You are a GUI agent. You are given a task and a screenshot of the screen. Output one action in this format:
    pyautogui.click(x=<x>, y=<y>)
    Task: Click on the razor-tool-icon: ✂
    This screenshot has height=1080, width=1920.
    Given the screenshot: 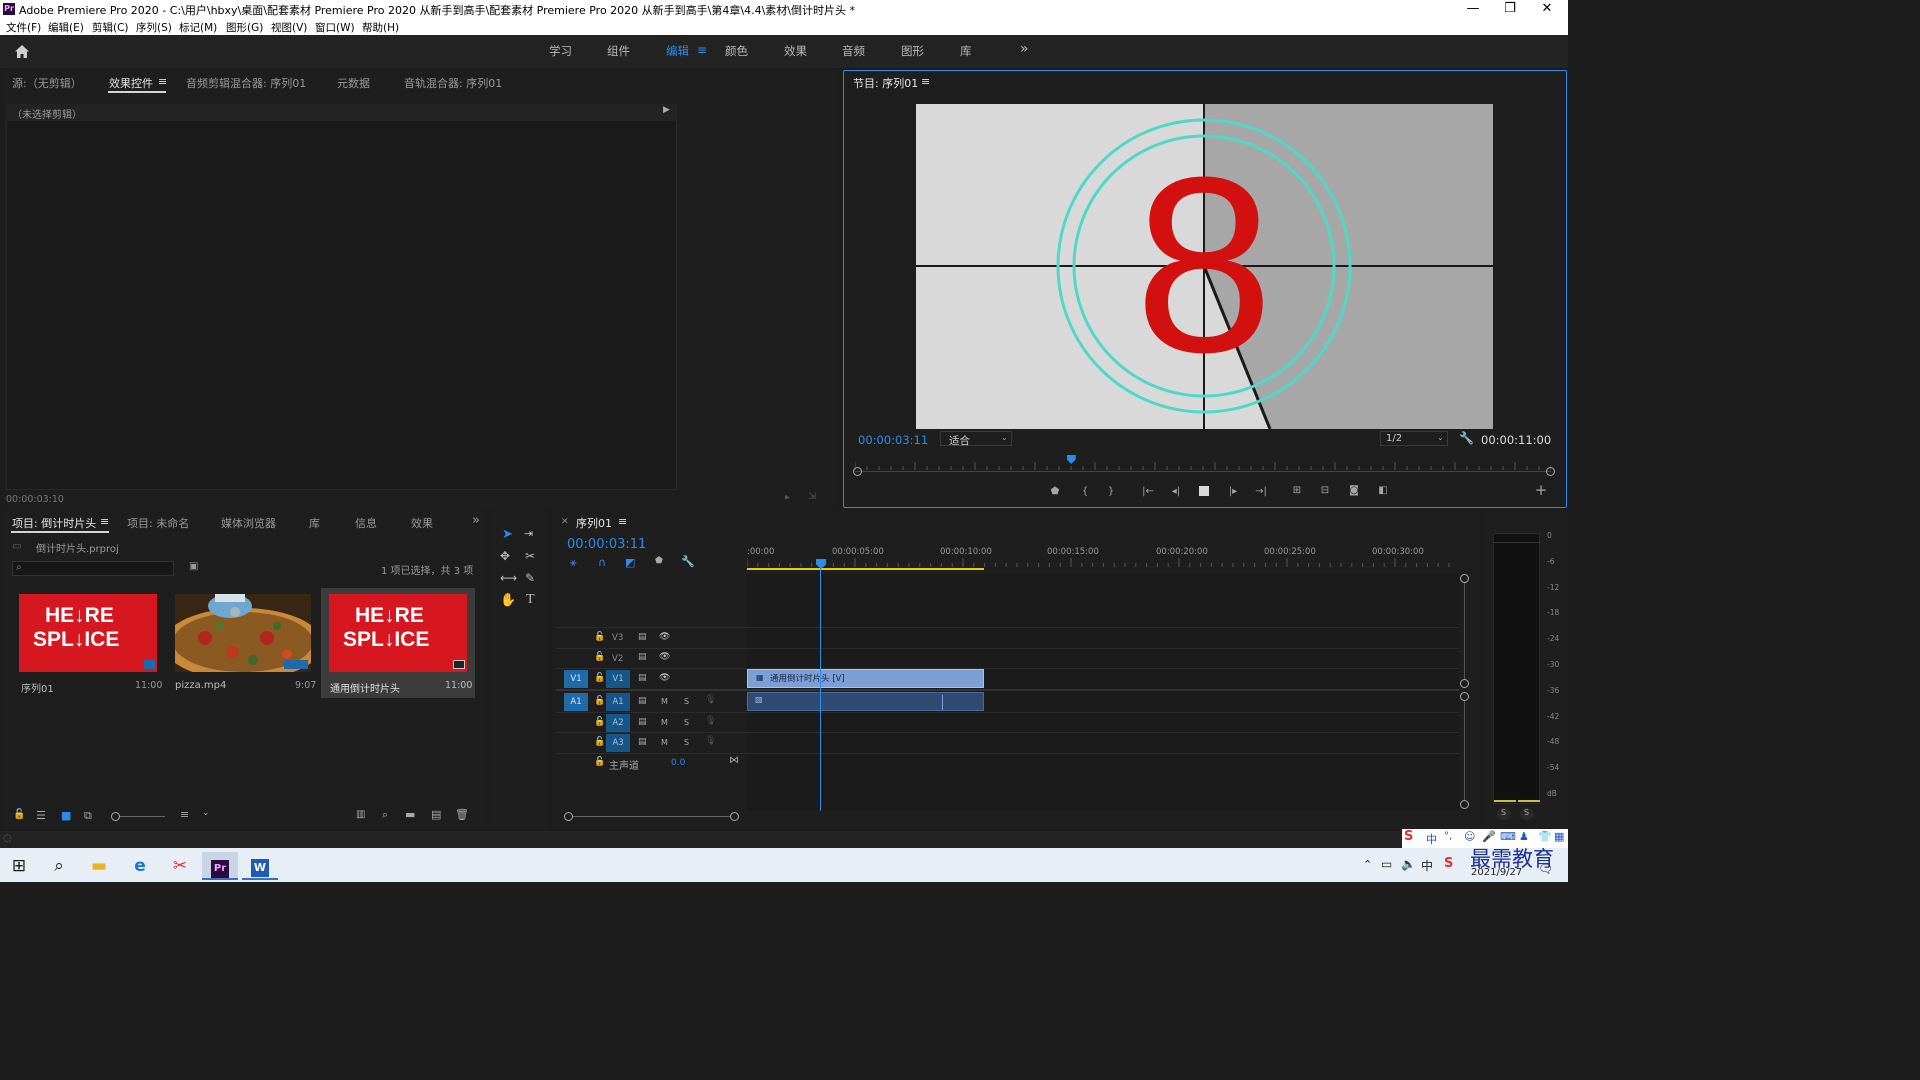 What is the action you would take?
    pyautogui.click(x=530, y=556)
    